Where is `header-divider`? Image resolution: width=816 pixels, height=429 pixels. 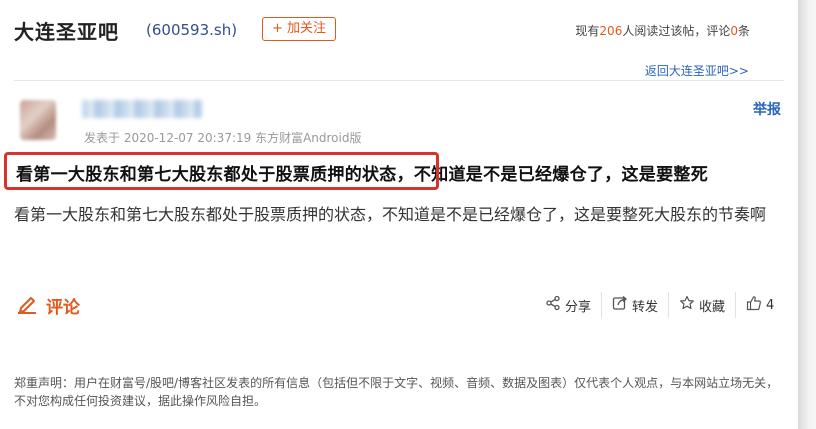
header-divider is located at coordinates (399, 80).